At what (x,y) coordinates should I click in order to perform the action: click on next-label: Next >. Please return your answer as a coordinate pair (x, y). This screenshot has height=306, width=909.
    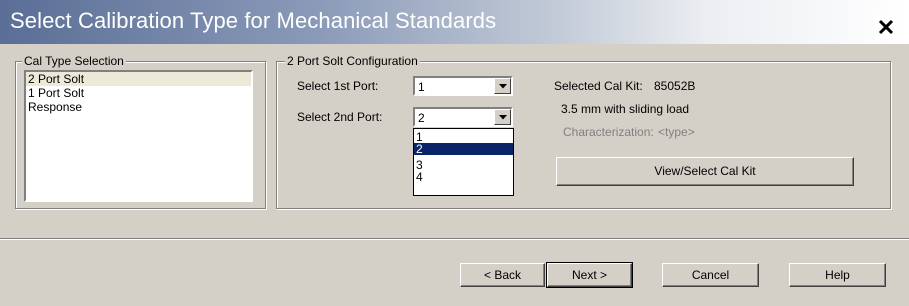
    Looking at the image, I should click on (589, 275).